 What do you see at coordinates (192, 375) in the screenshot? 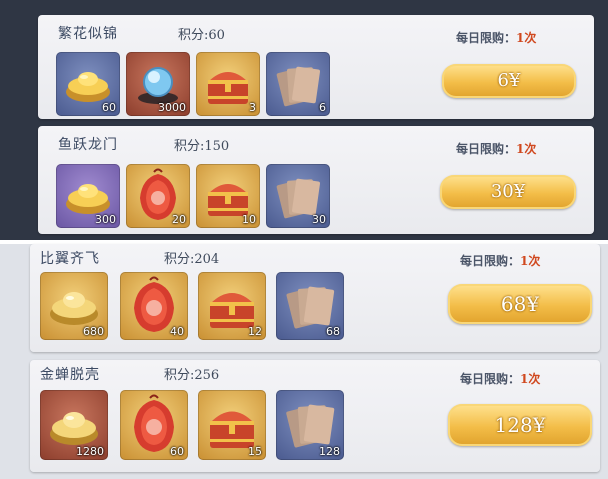
I see `pack-score: 积分:256` at bounding box center [192, 375].